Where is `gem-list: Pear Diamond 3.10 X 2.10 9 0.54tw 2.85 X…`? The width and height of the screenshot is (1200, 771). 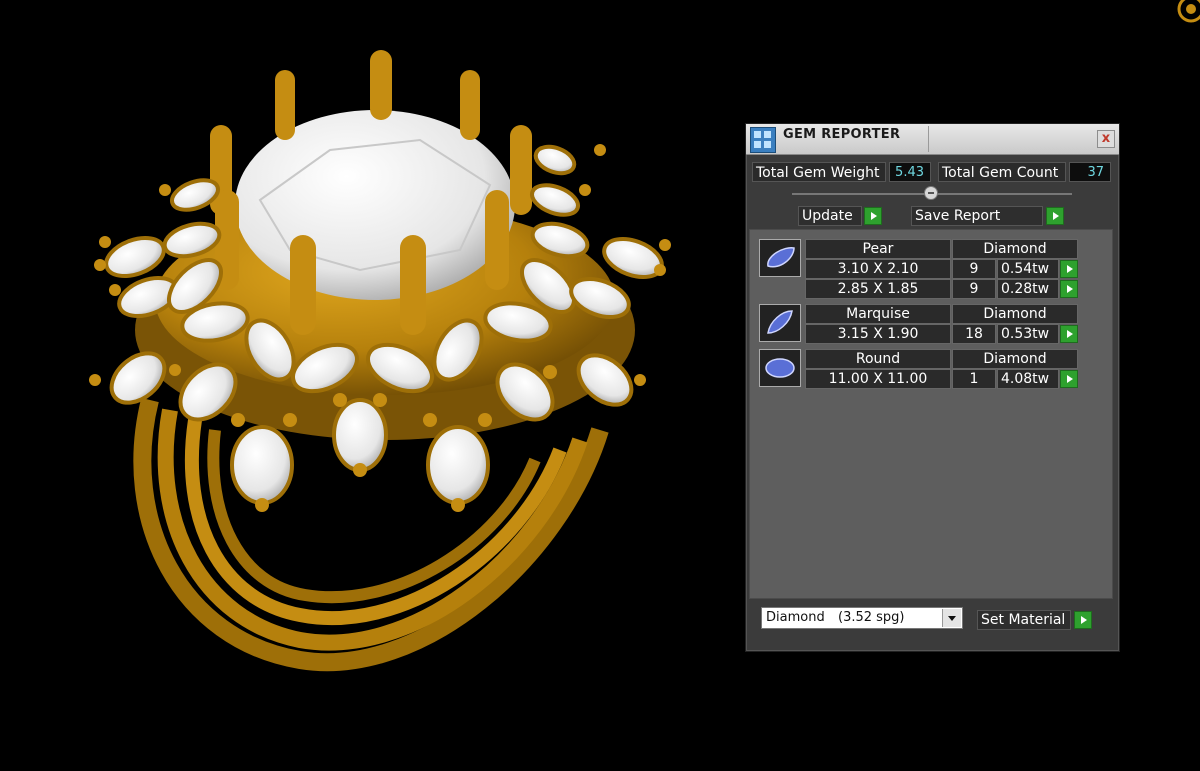 gem-list: Pear Diamond 3.10 X 2.10 9 0.54tw 2.85 X… is located at coordinates (931, 414).